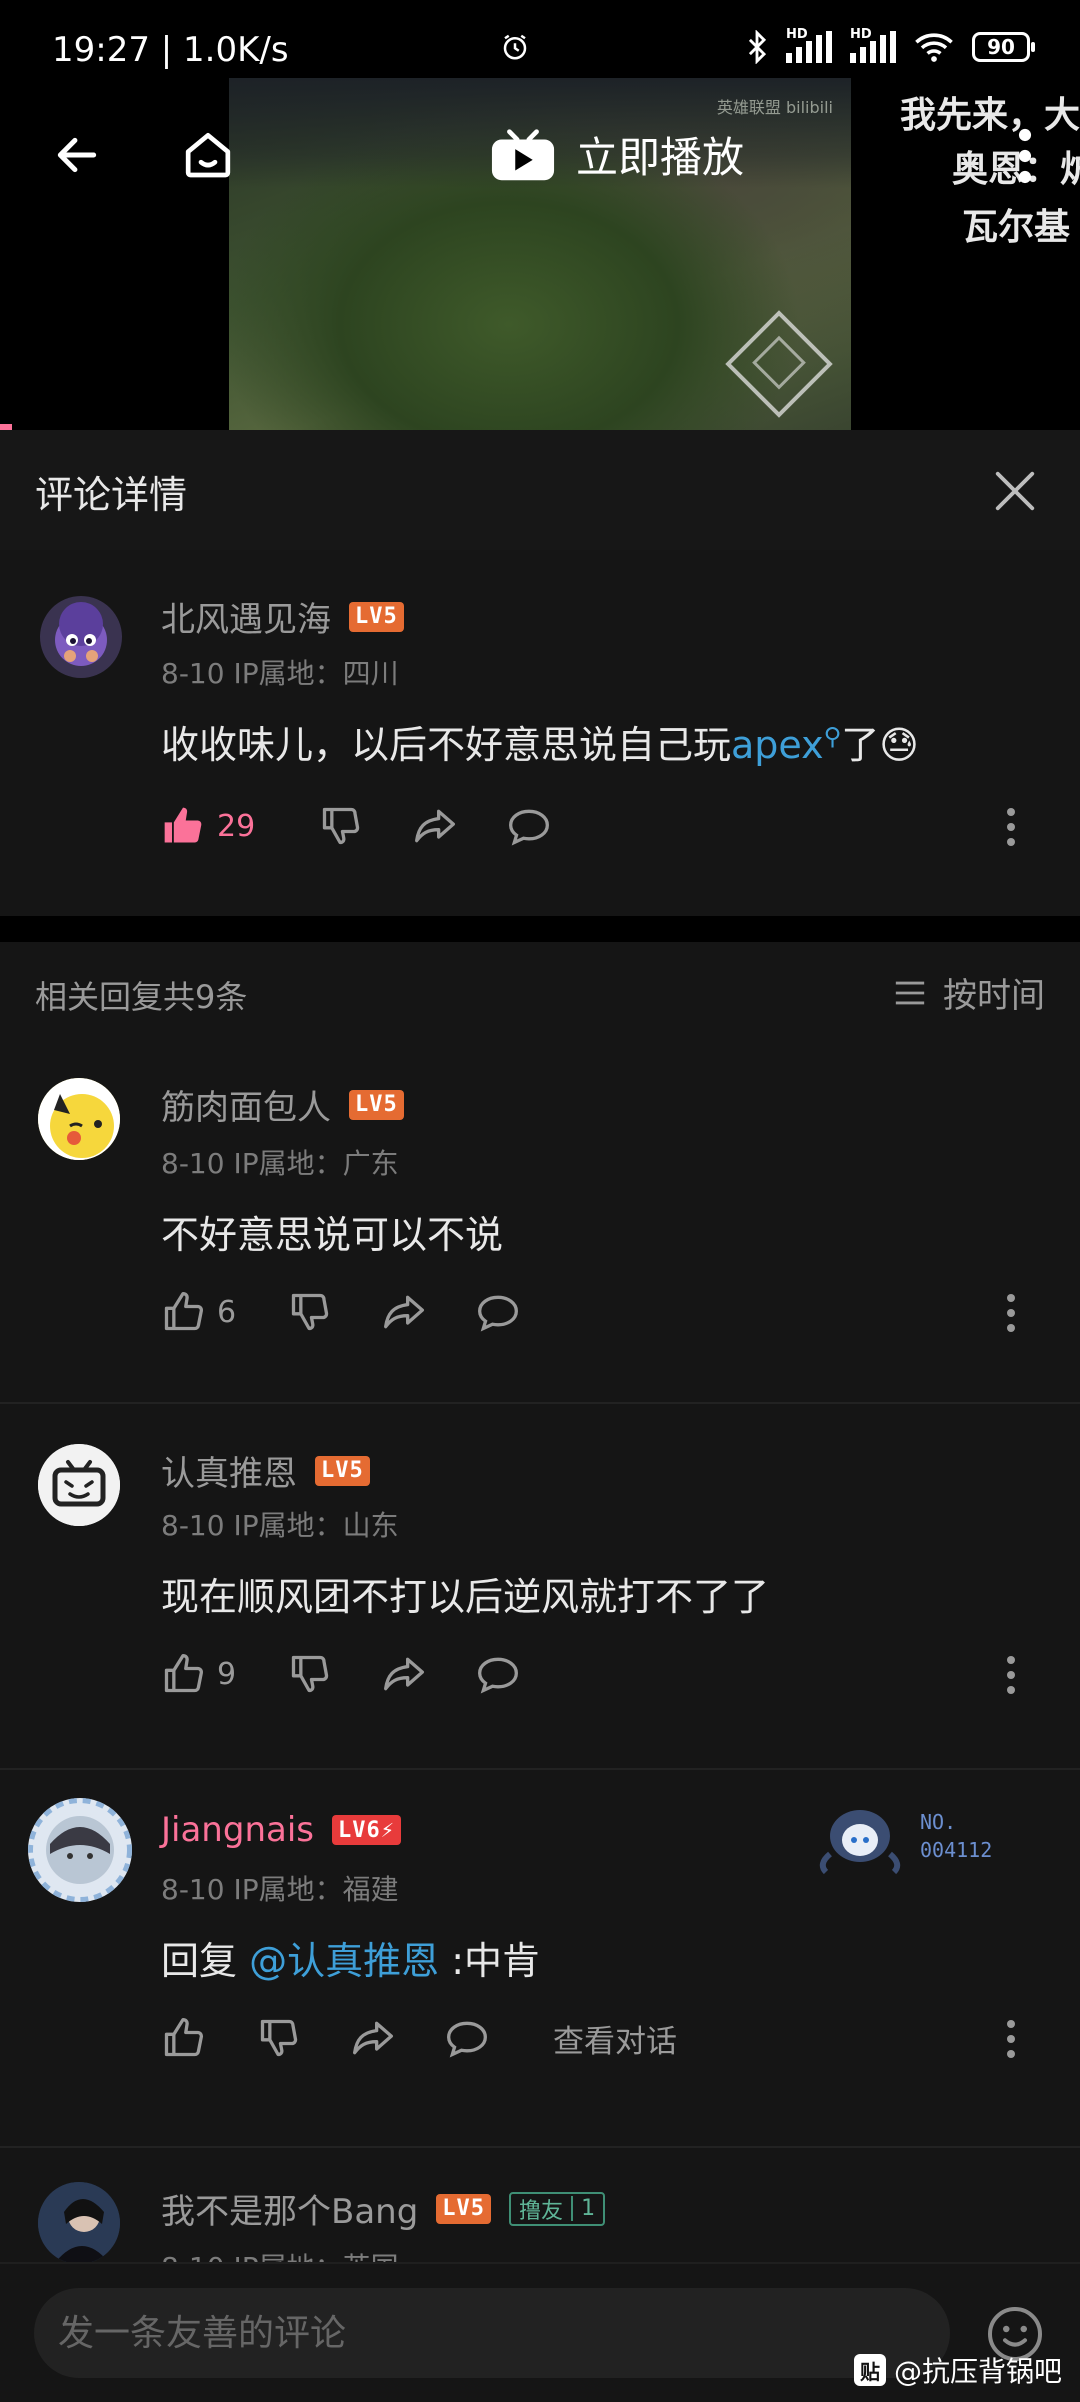 This screenshot has width=1080, height=2402. I want to click on username: 认真推恩 LV5, so click(265, 1470).